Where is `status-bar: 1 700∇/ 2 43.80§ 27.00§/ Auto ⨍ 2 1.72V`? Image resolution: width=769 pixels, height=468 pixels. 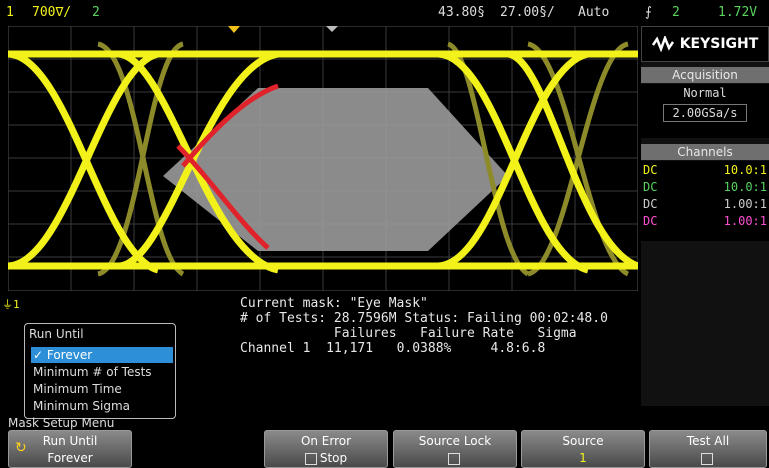 status-bar: 1 700∇/ 2 43.80§ 27.00§/ Auto ⨍ 2 1.72V is located at coordinates (384, 13).